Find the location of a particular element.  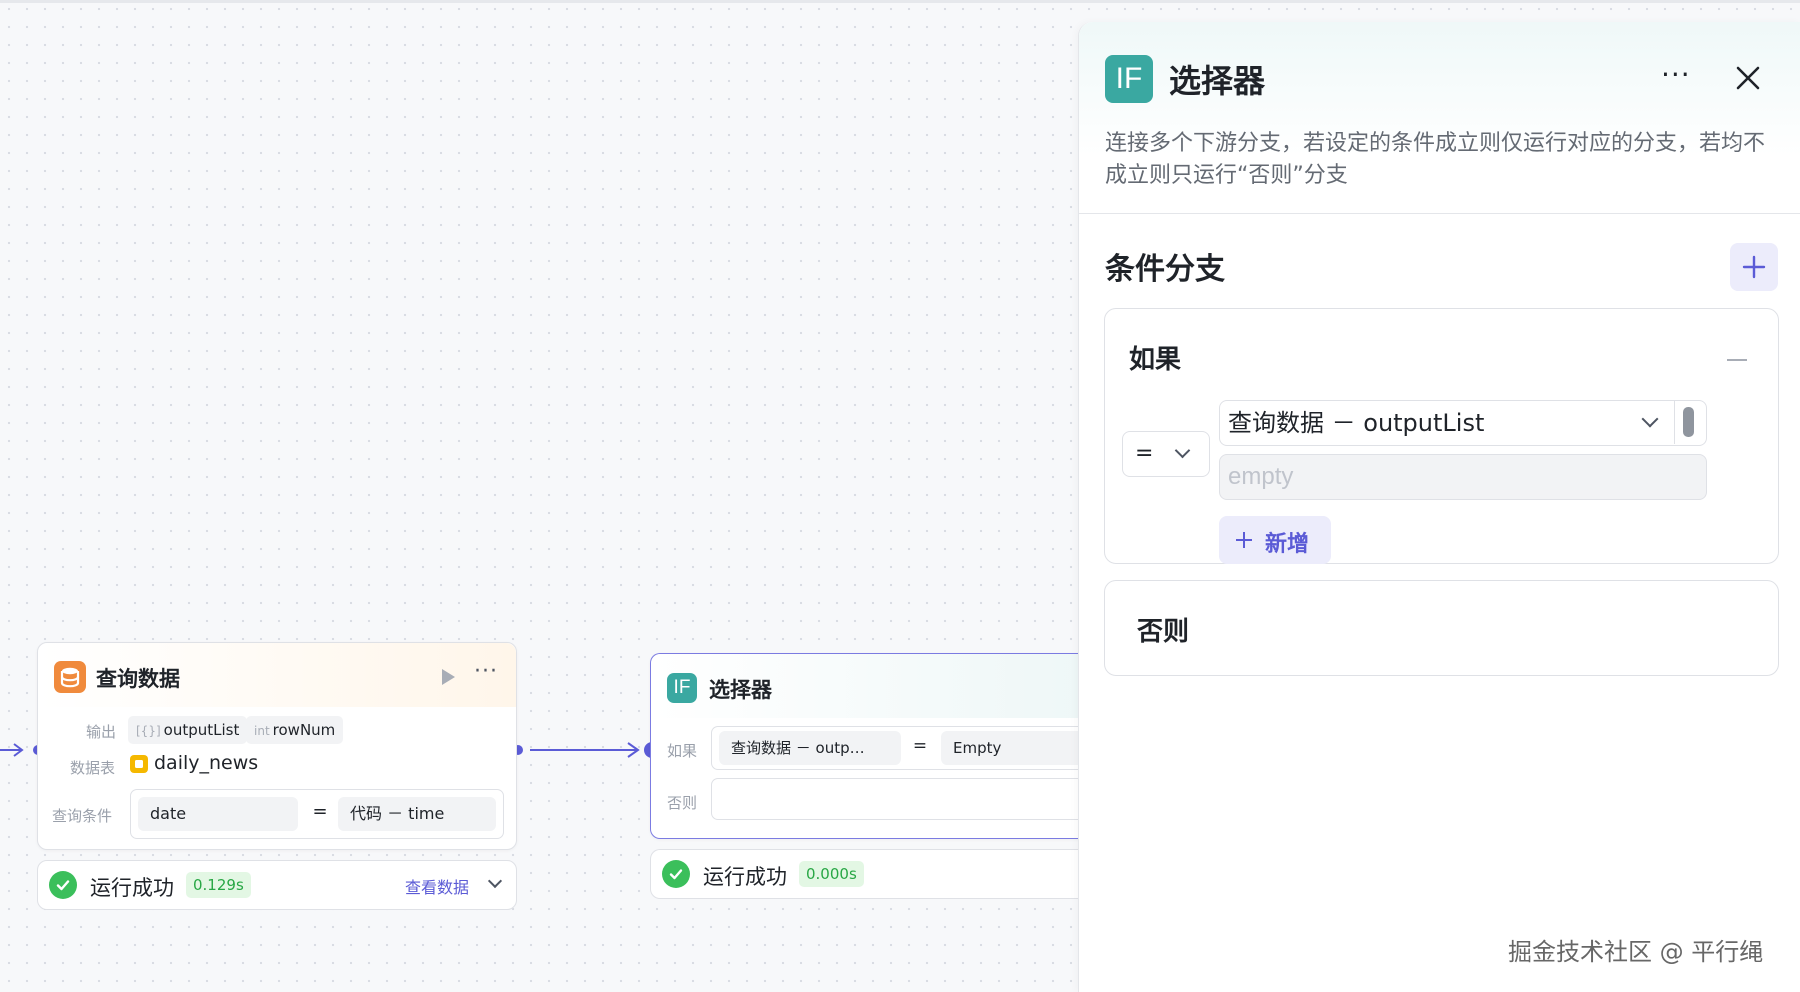

if-branch-label: 如果 is located at coordinates (1155, 360).